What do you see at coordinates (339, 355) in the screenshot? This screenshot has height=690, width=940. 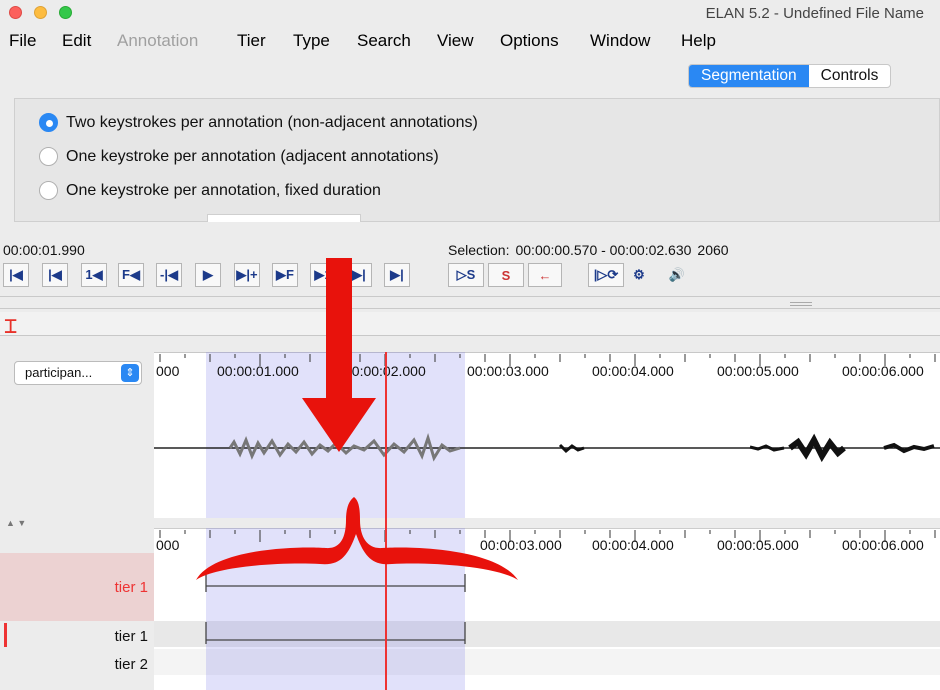 I see `down-arrow-icon` at bounding box center [339, 355].